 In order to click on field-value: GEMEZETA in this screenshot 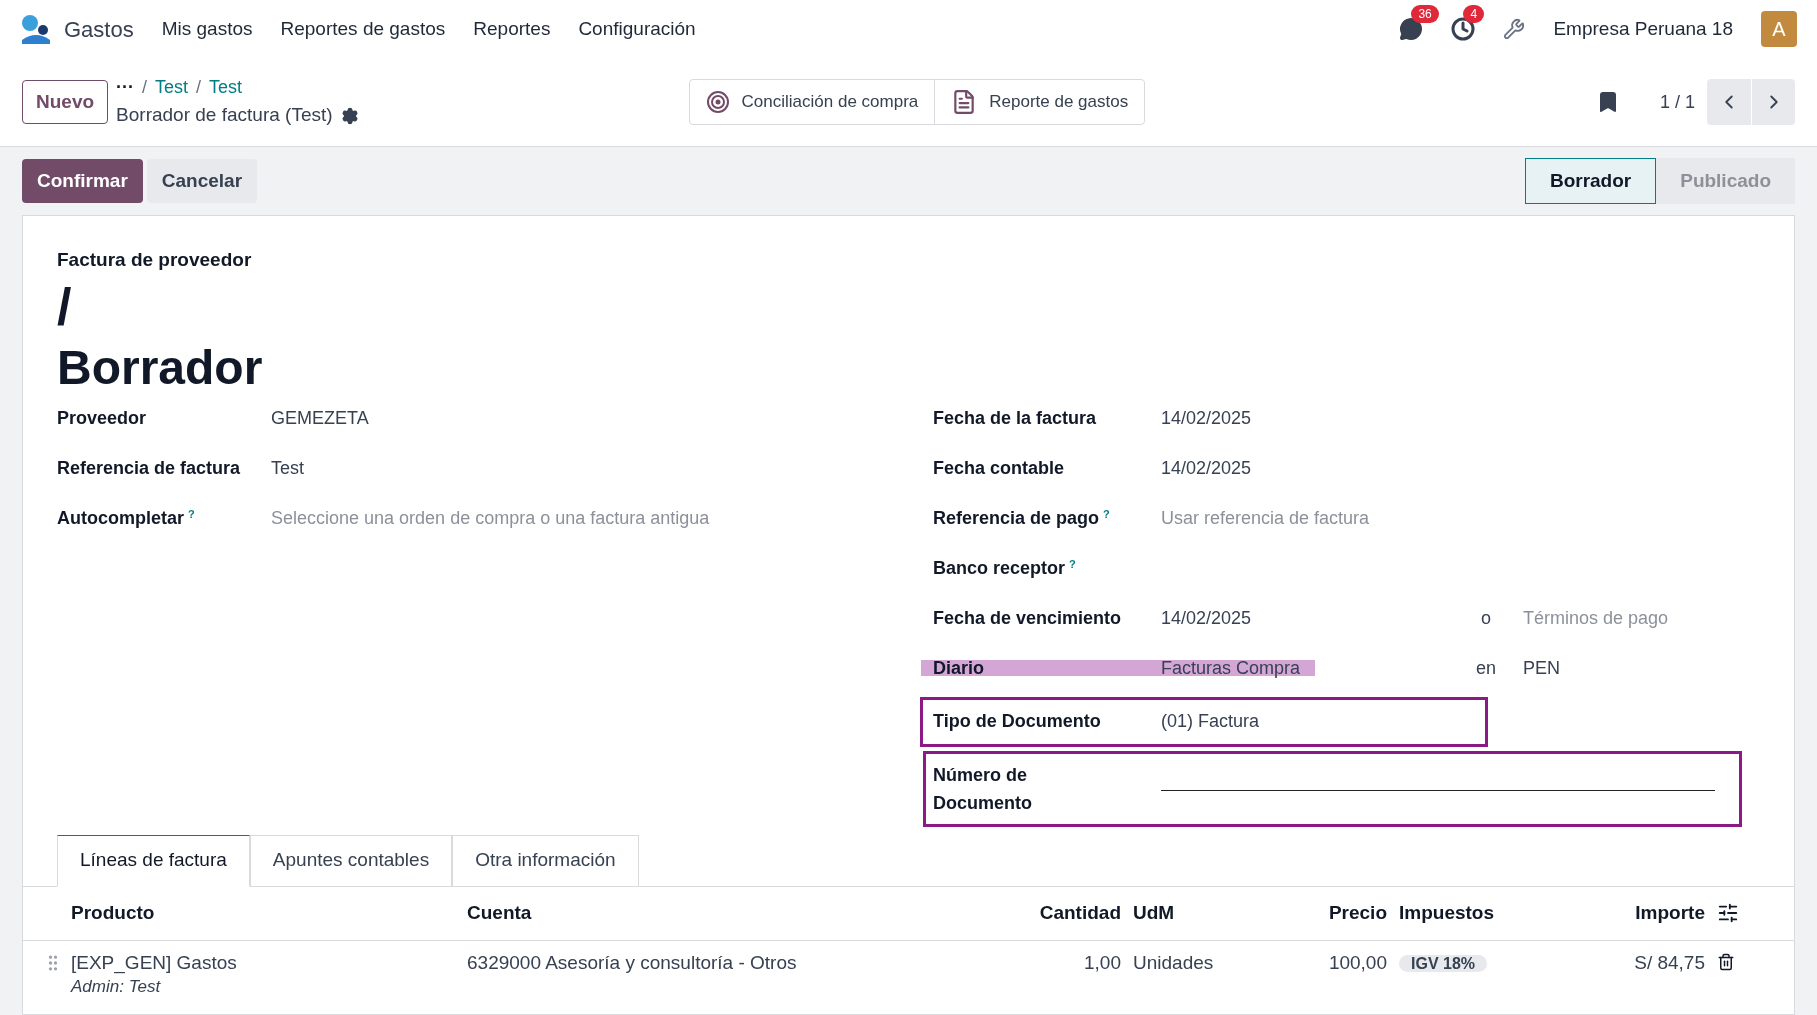, I will do `click(320, 417)`.